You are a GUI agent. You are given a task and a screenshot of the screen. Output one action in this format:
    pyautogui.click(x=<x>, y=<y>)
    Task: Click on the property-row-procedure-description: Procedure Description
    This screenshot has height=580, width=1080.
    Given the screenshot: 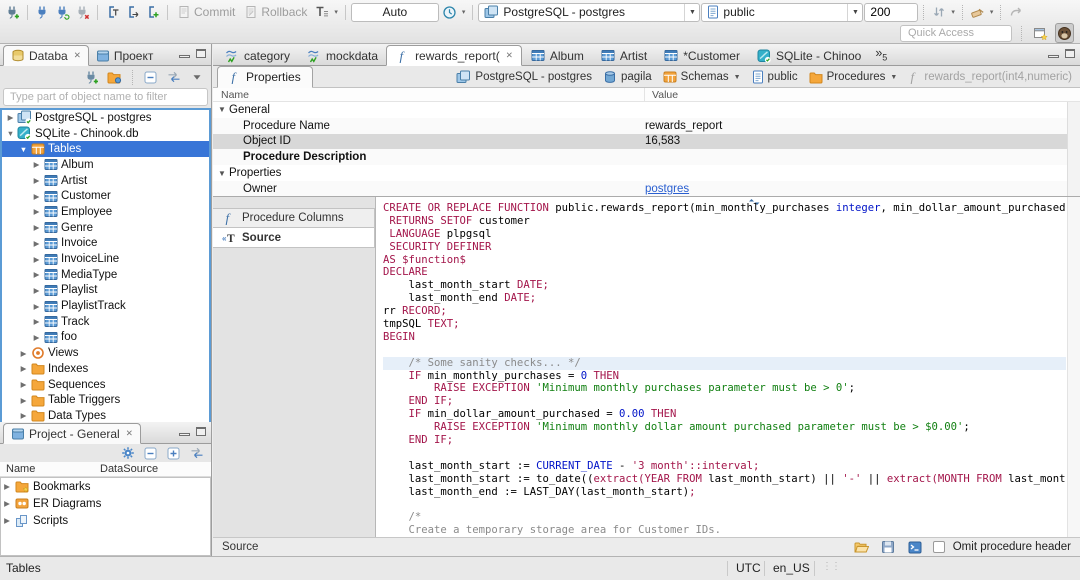 What is the action you would take?
    pyautogui.click(x=646, y=157)
    